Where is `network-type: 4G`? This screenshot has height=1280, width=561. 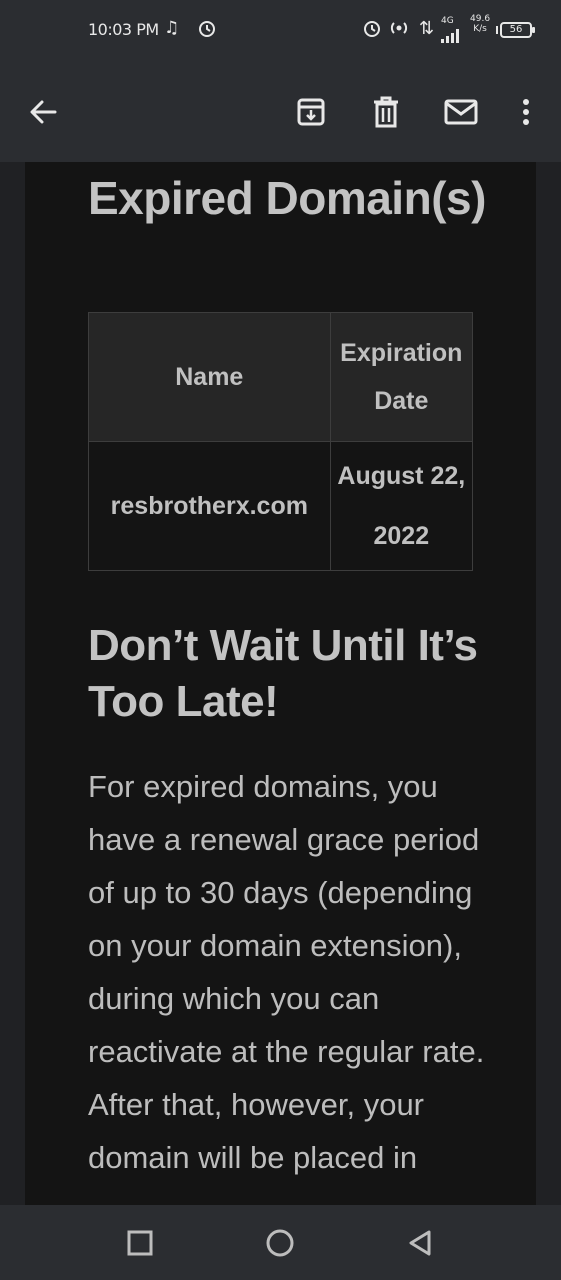
network-type: 4G is located at coordinates (447, 21).